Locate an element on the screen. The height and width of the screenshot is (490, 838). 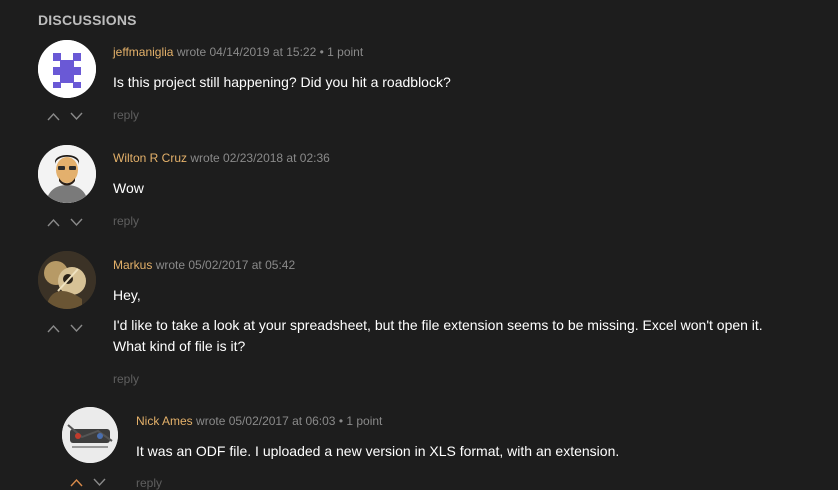
identicon-avatar-icon is located at coordinates (67, 69).